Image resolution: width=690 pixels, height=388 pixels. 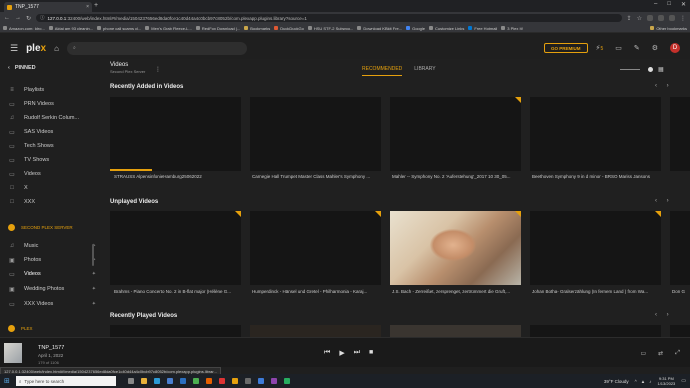 What do you see at coordinates (52, 146) in the screenshot?
I see `sidebar-item-tech-shows: ▭ Tech Shows` at bounding box center [52, 146].